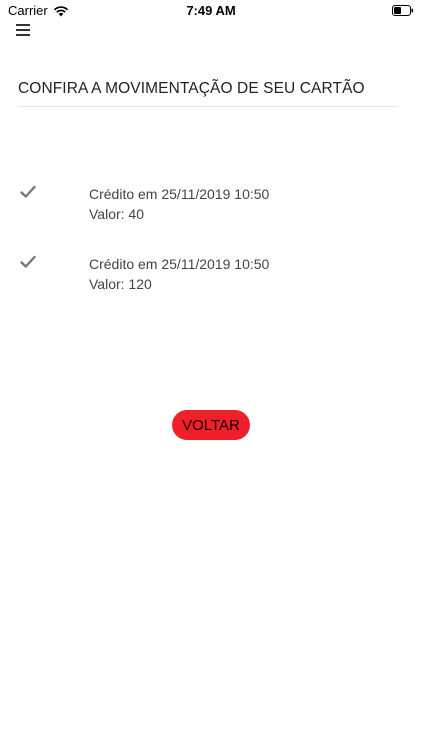 The width and height of the screenshot is (422, 750). I want to click on hamburger-menu-icon, so click(23, 30).